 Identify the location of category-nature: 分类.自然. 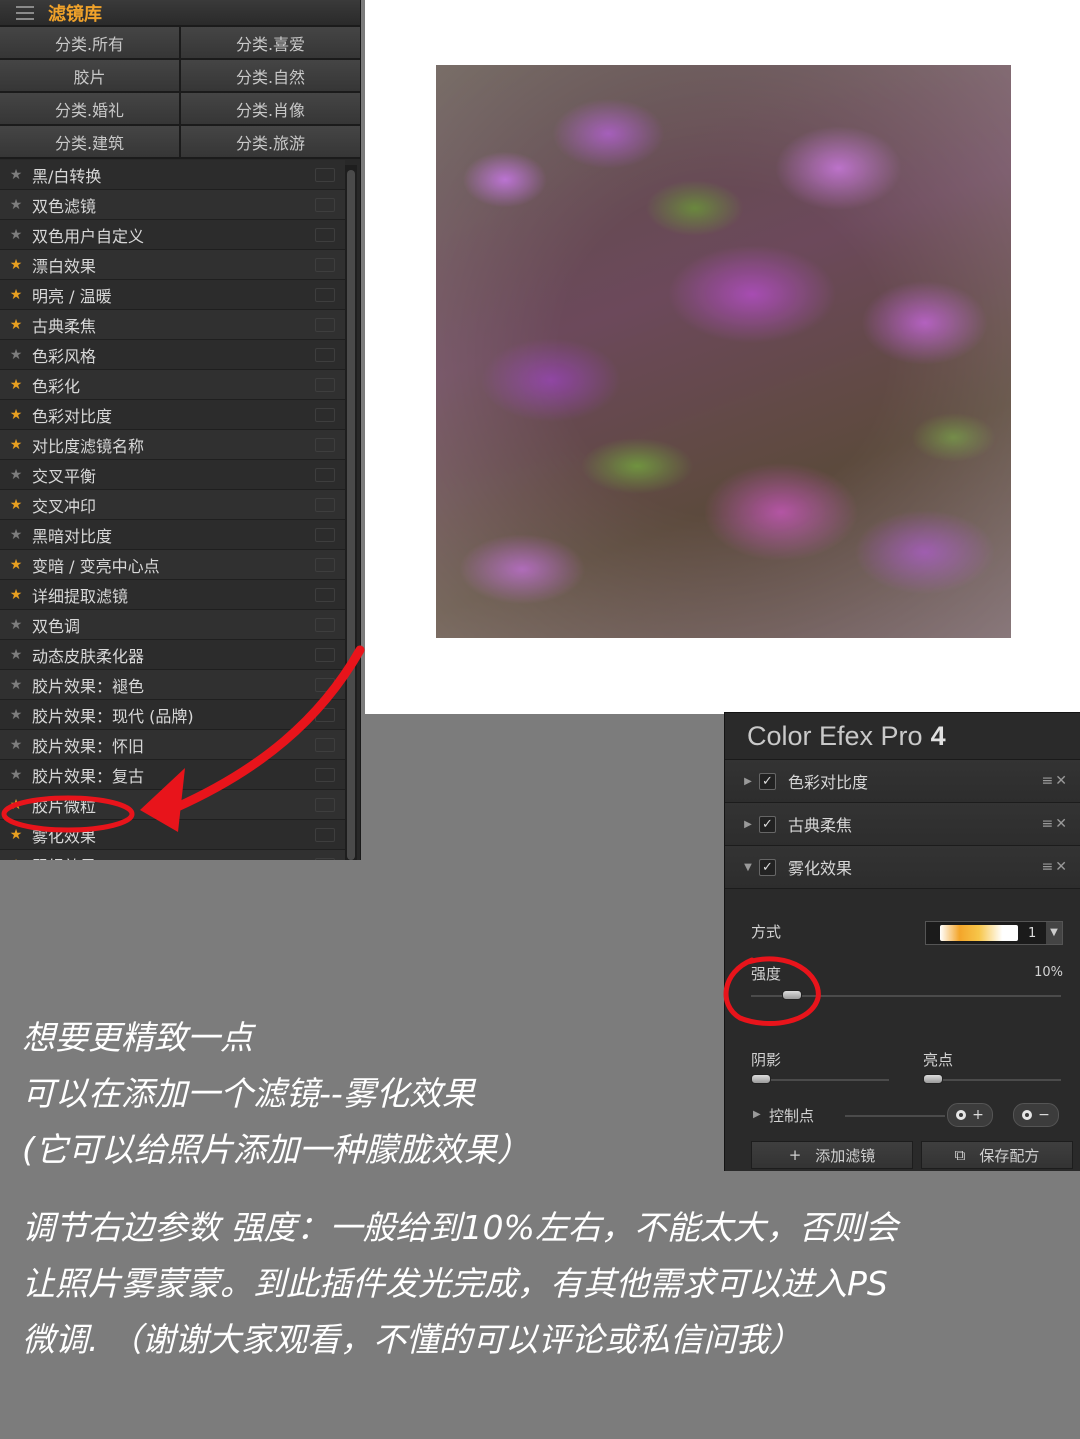
(270, 75).